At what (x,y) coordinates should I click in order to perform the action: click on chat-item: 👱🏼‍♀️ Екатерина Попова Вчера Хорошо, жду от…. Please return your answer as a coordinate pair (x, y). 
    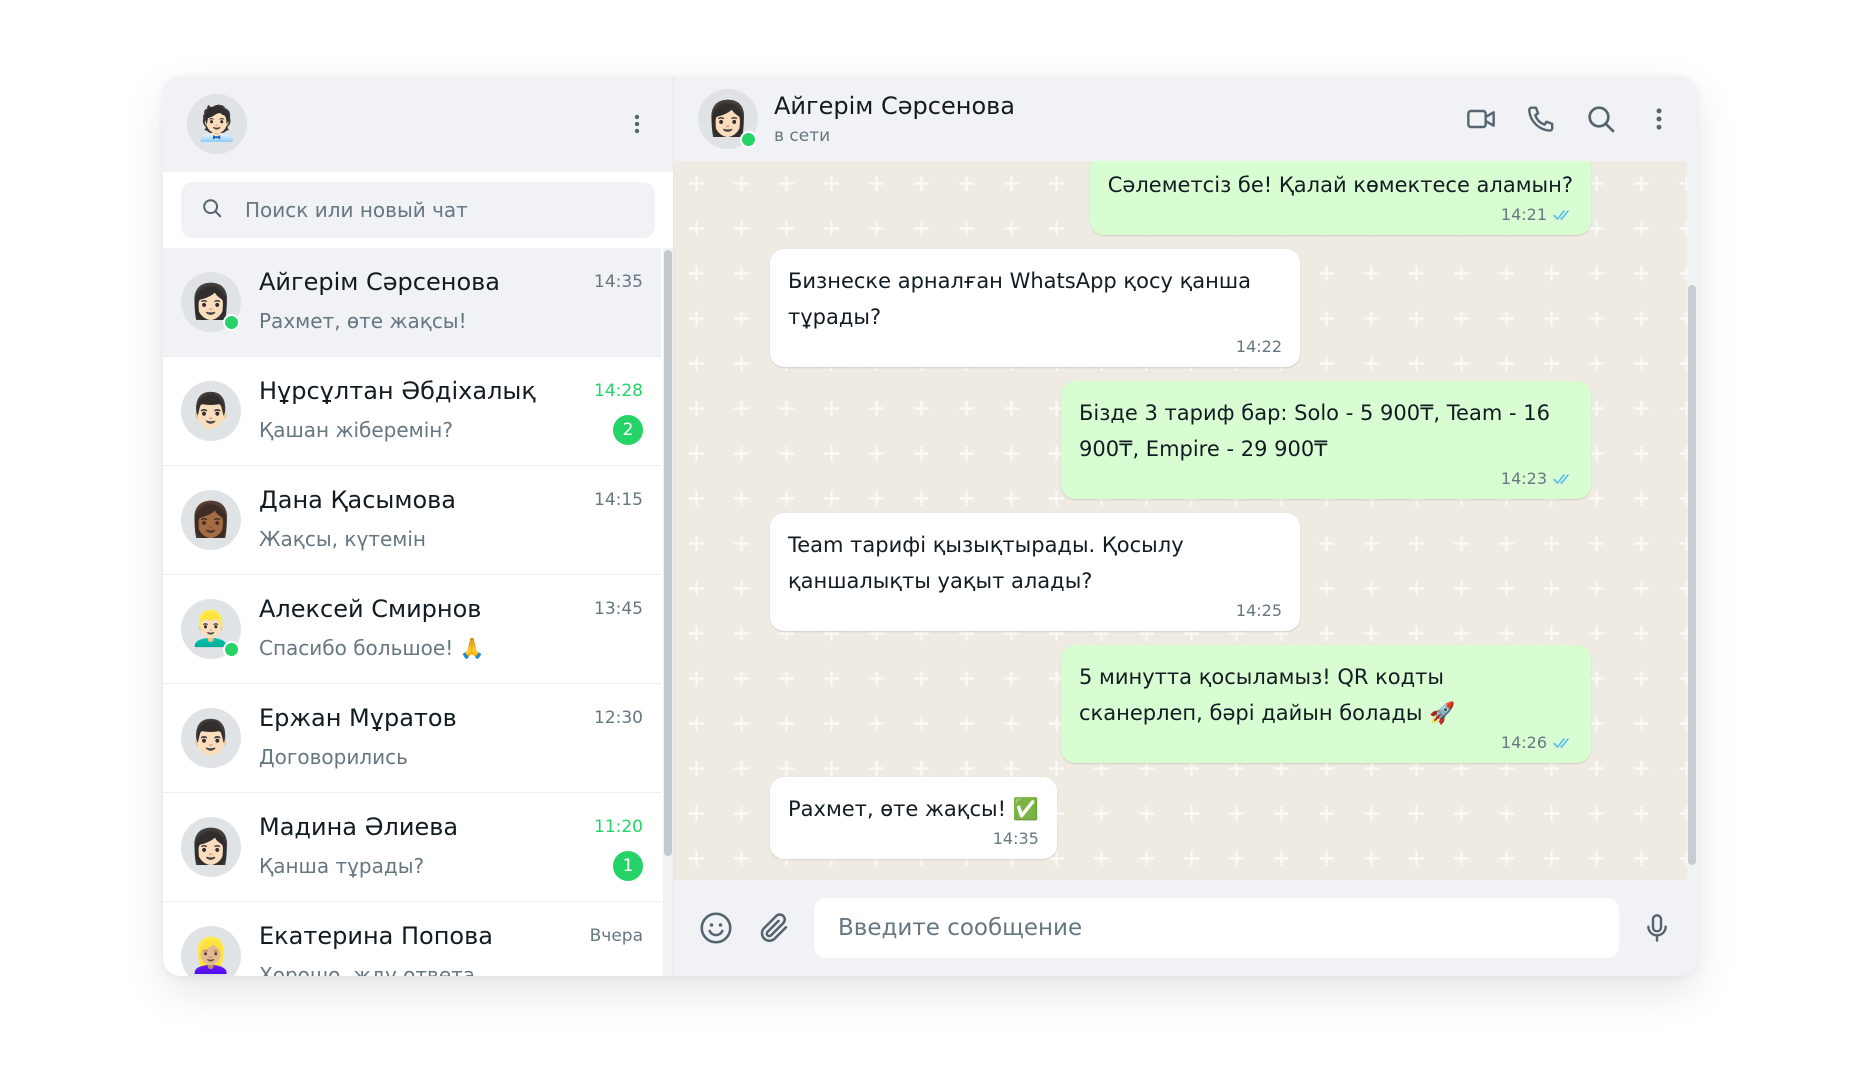
    Looking at the image, I should click on (412, 939).